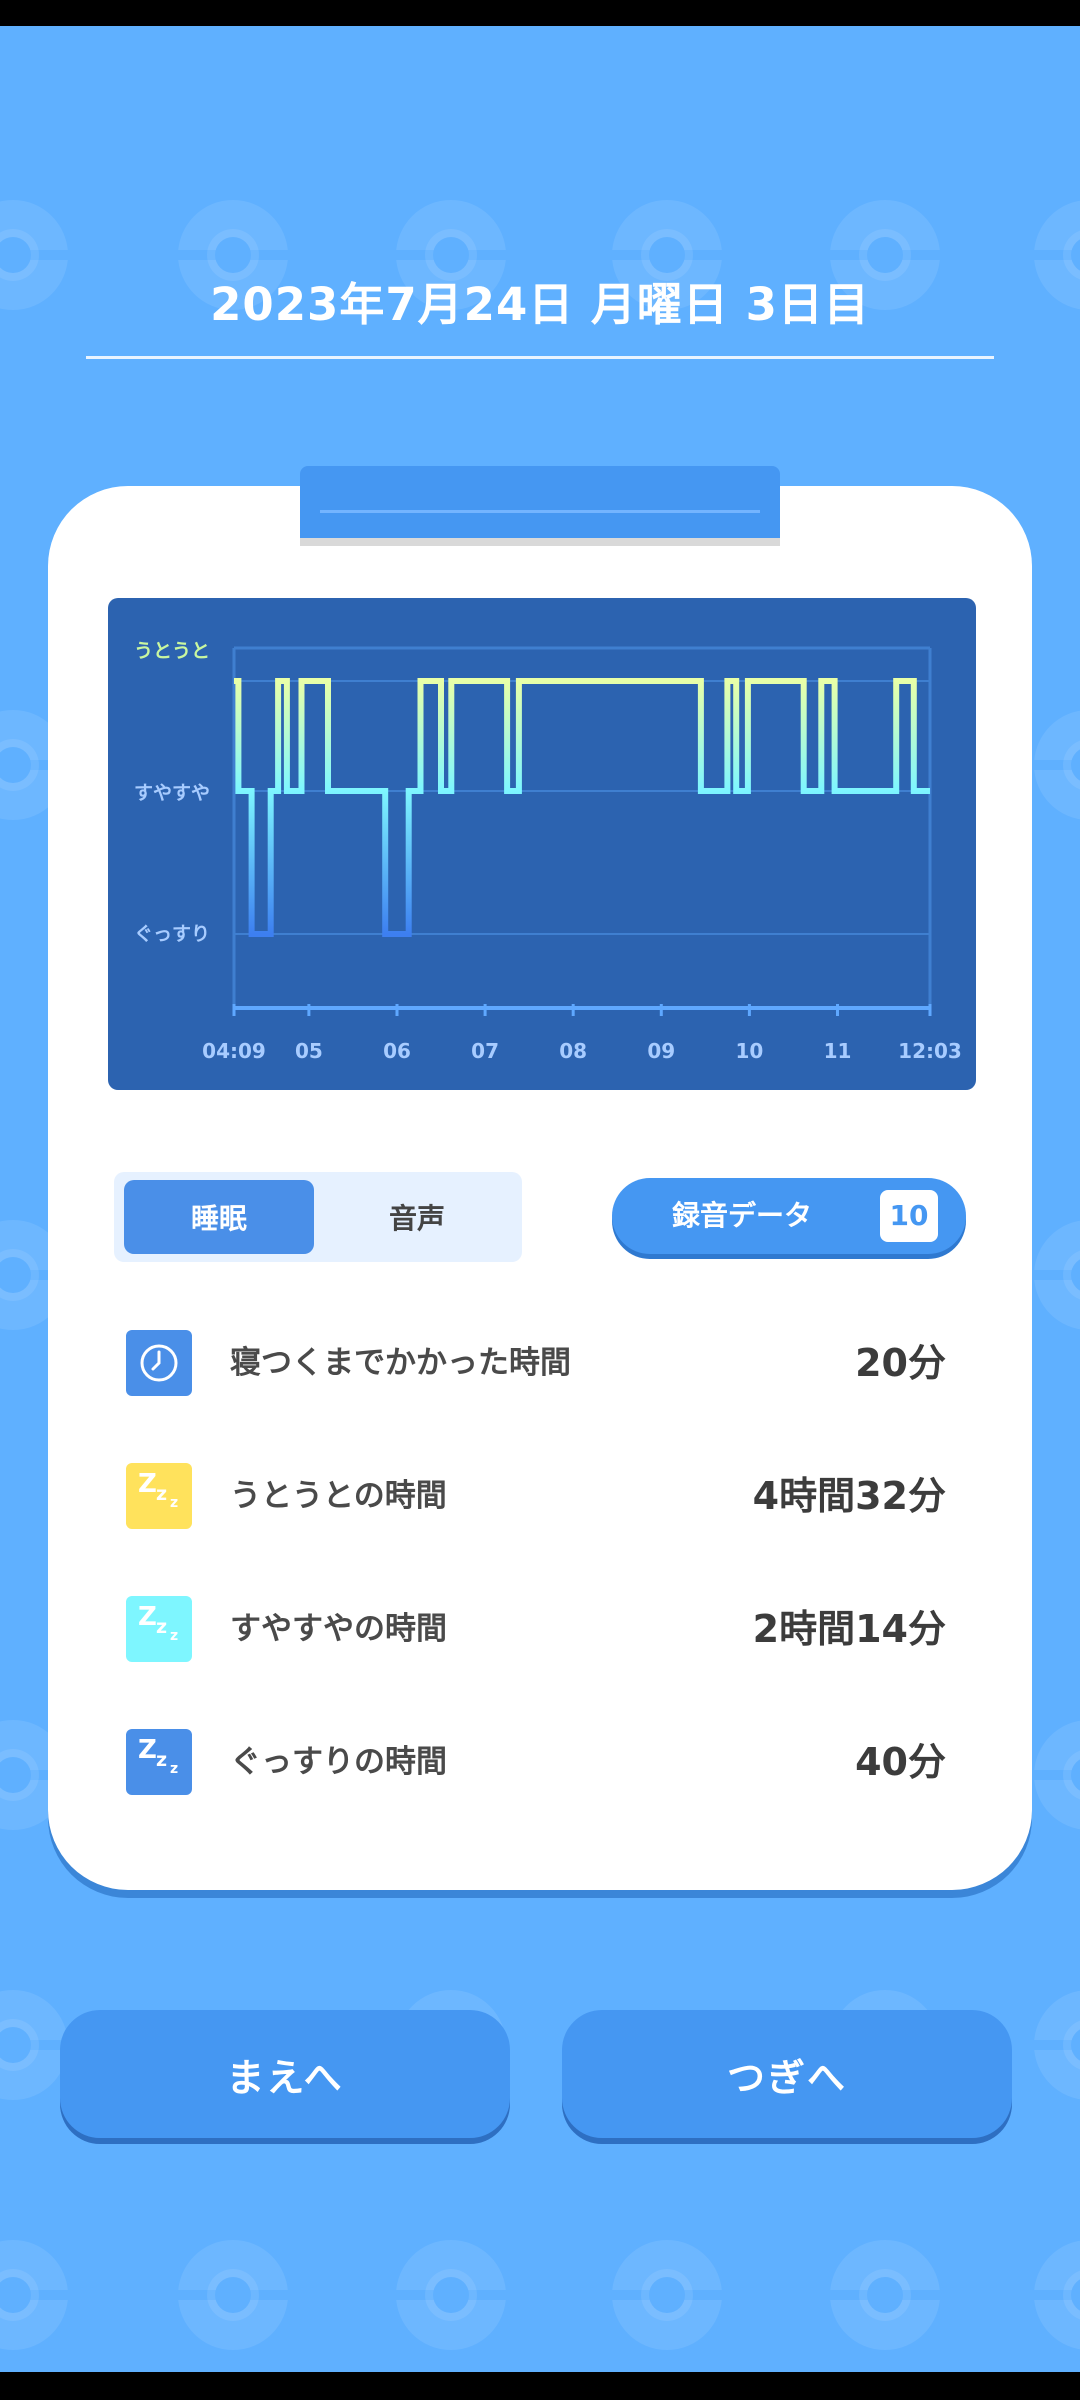  I want to click on page-title: 2023年7月24日 月曜日 3日目, so click(540, 304).